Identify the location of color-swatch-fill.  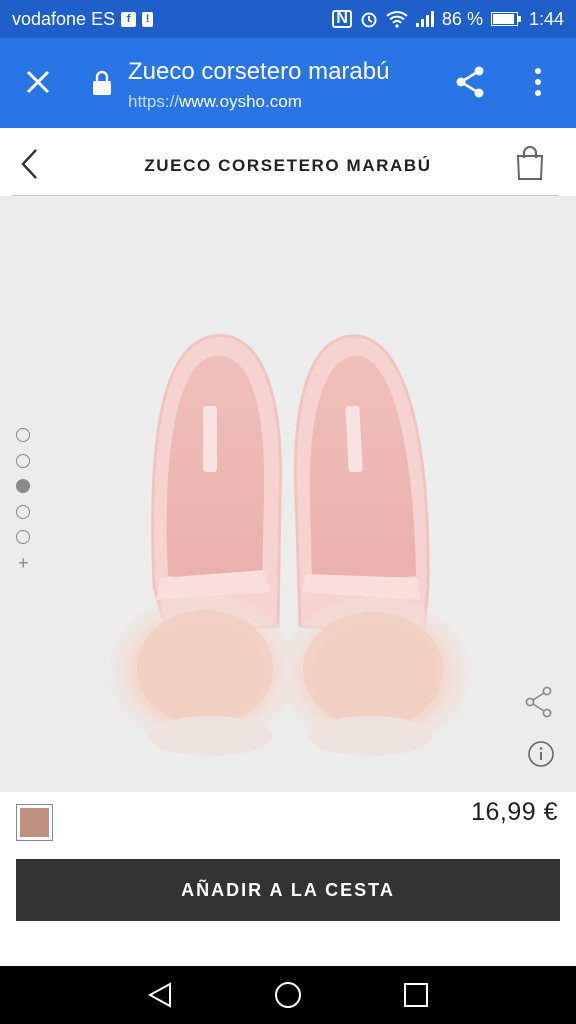
(34, 822).